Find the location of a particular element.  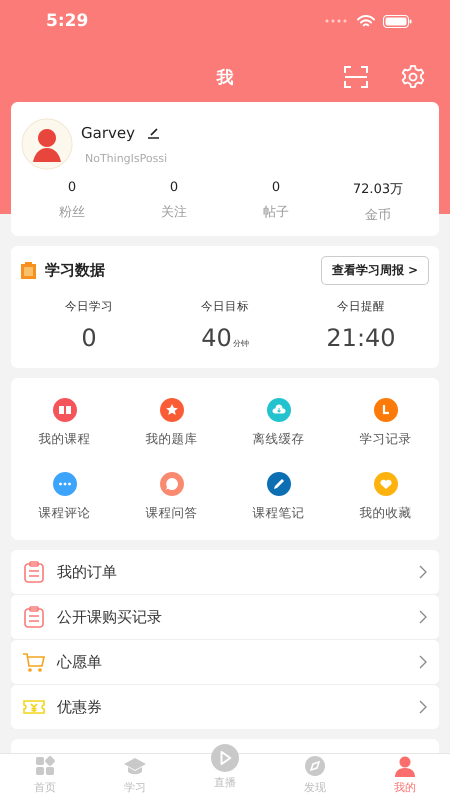

stat-label: 金币 is located at coordinates (378, 215).